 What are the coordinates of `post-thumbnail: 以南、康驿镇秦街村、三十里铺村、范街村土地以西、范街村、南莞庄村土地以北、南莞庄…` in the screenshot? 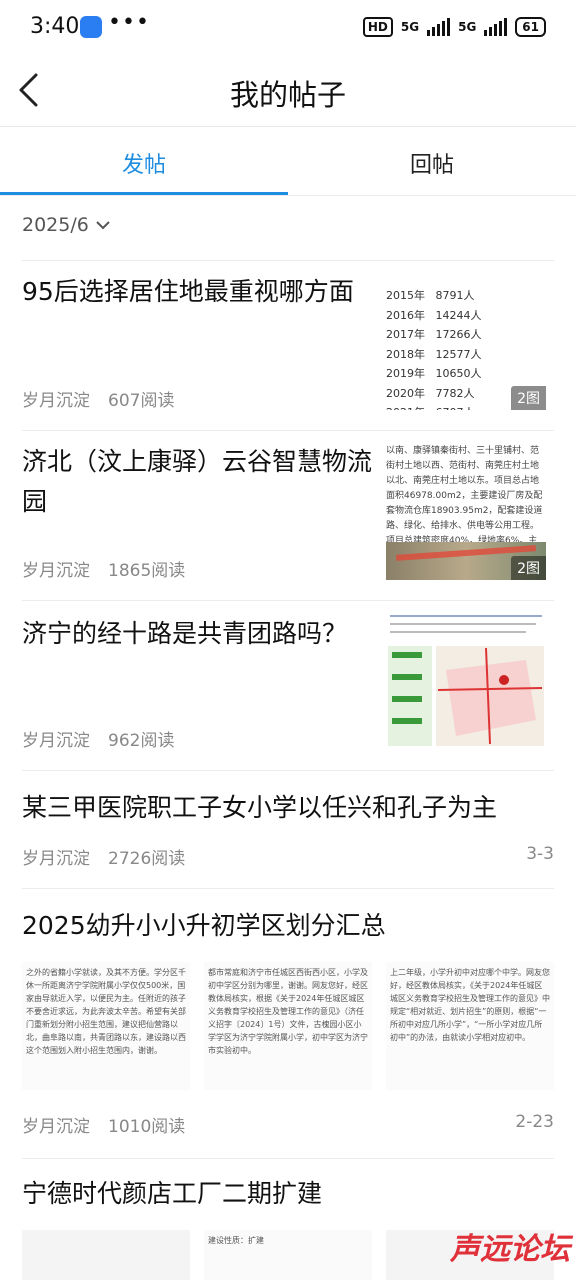 It's located at (466, 510).